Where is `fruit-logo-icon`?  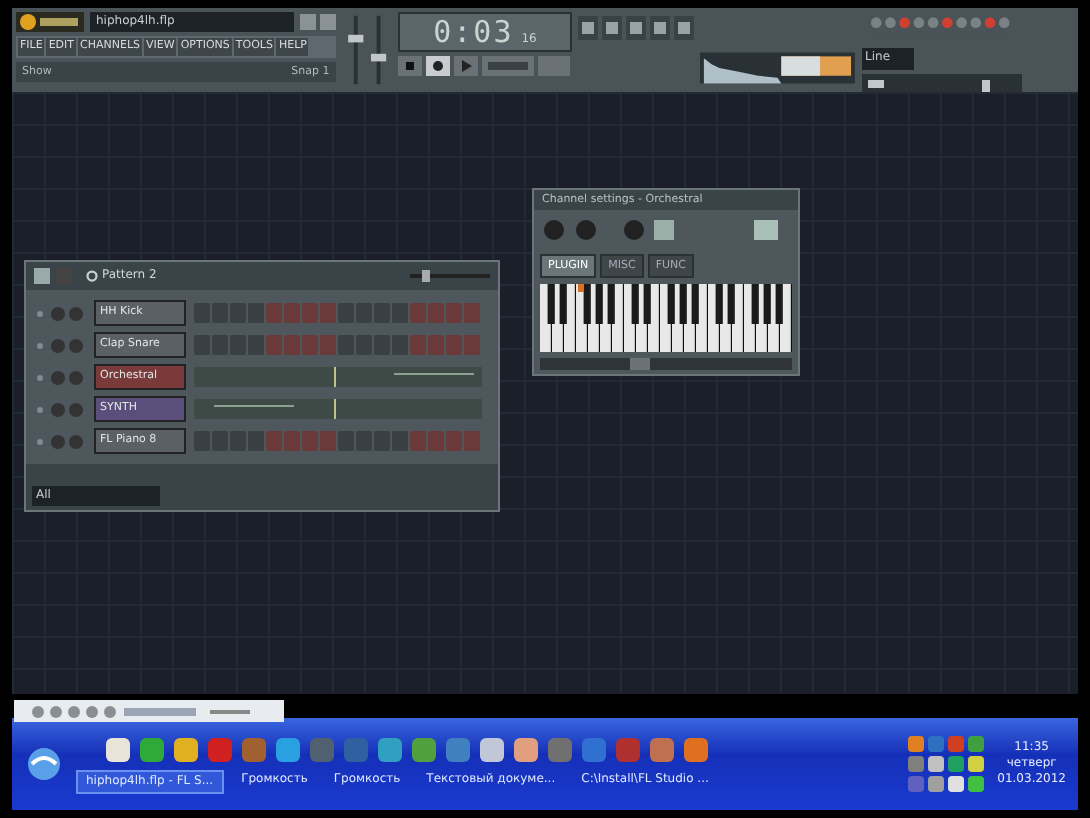 fruit-logo-icon is located at coordinates (50, 22).